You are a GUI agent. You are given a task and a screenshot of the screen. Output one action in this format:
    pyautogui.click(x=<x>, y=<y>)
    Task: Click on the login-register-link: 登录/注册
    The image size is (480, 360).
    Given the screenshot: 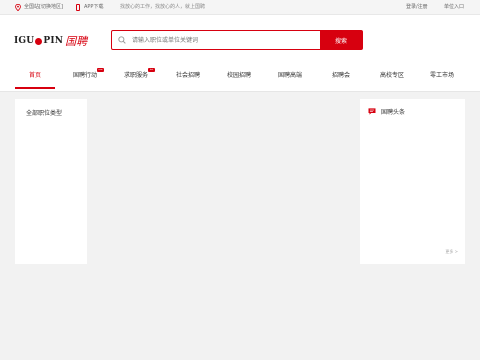 What is the action you would take?
    pyautogui.click(x=417, y=7)
    